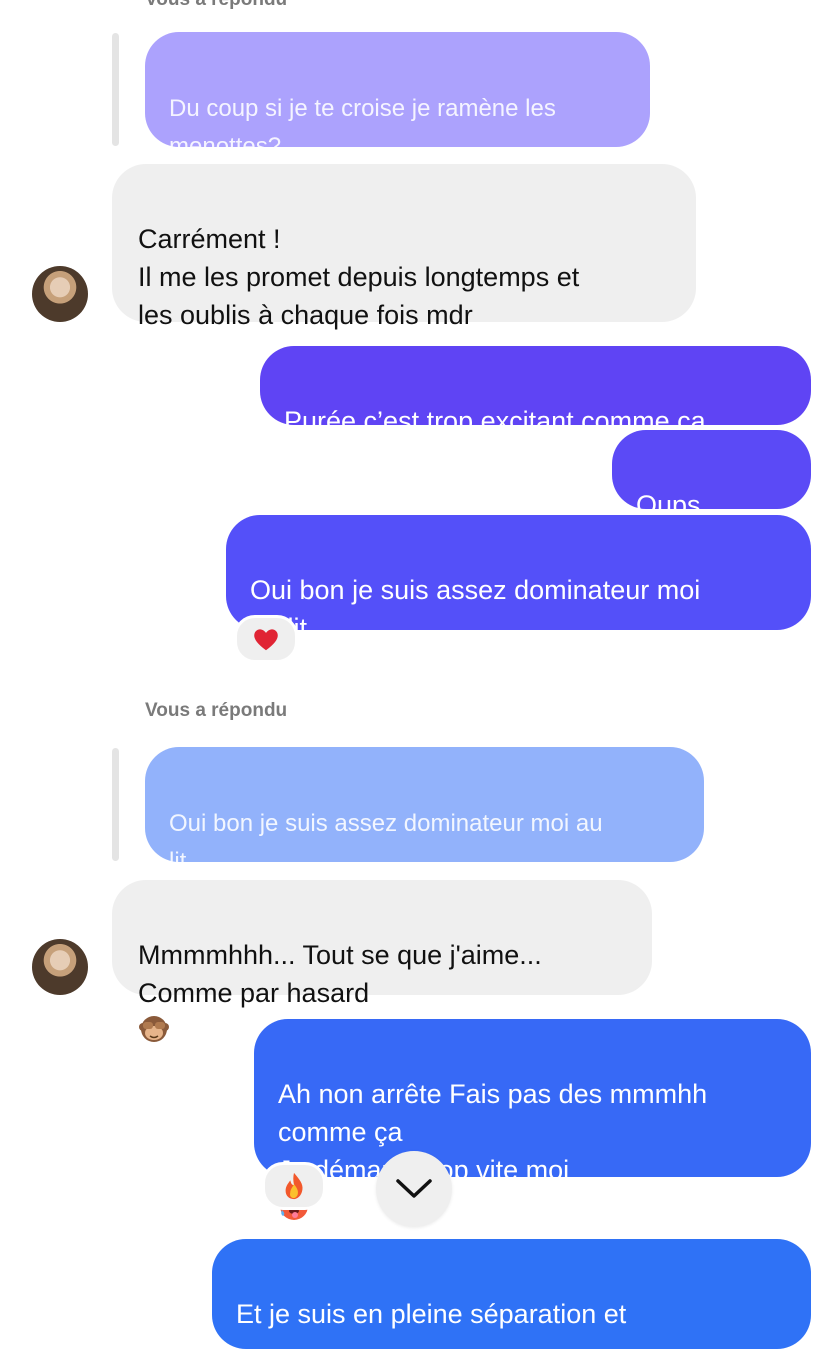  What do you see at coordinates (535, 391) in the screenshot?
I see `outgoing-message: Purée c’est trop excitant comme ça` at bounding box center [535, 391].